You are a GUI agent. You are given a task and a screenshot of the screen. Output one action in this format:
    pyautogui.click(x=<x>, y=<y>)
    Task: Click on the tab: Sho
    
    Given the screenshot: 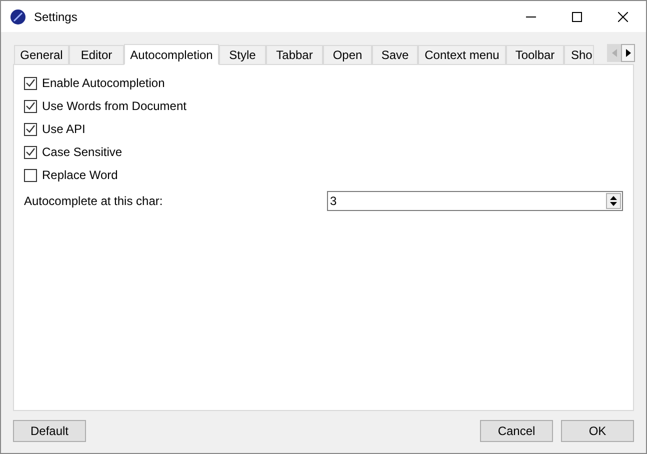 What is the action you would take?
    pyautogui.click(x=579, y=54)
    